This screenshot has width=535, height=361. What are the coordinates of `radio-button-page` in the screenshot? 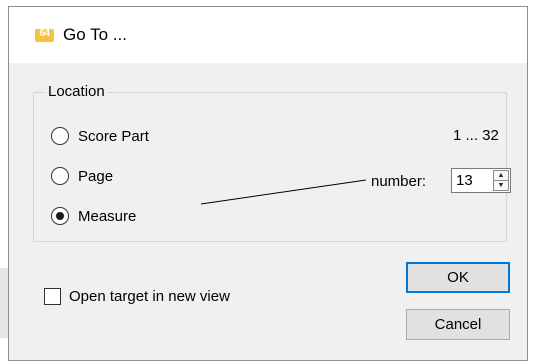 It's located at (60, 176).